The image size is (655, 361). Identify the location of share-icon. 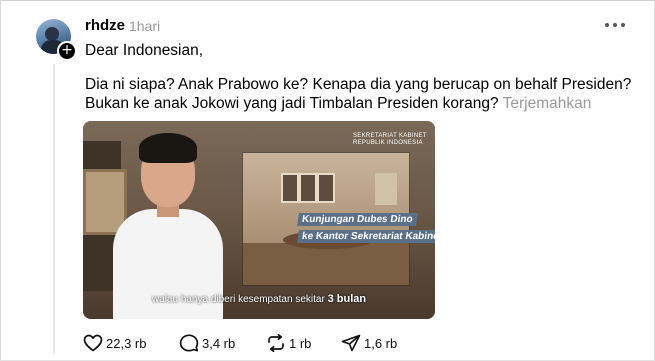
(351, 343).